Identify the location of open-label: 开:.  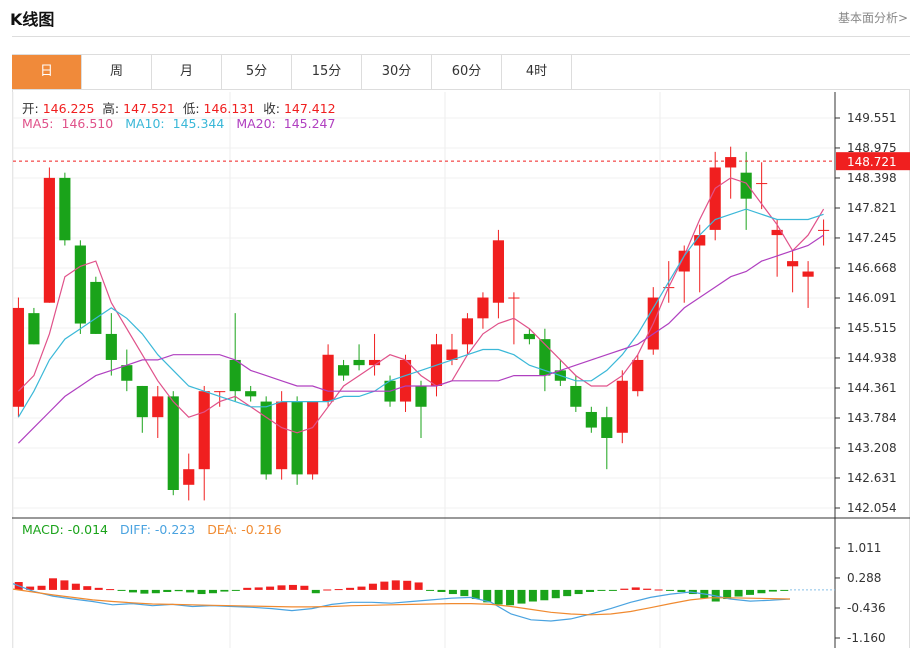
(30, 108).